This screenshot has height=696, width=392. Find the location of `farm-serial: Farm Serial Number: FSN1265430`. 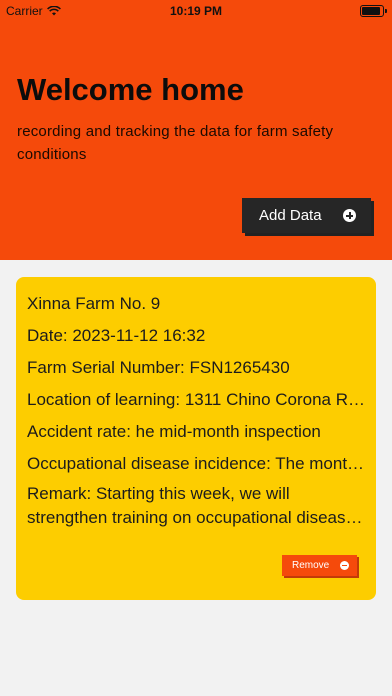

farm-serial: Farm Serial Number: FSN1265430 is located at coordinates (158, 367).